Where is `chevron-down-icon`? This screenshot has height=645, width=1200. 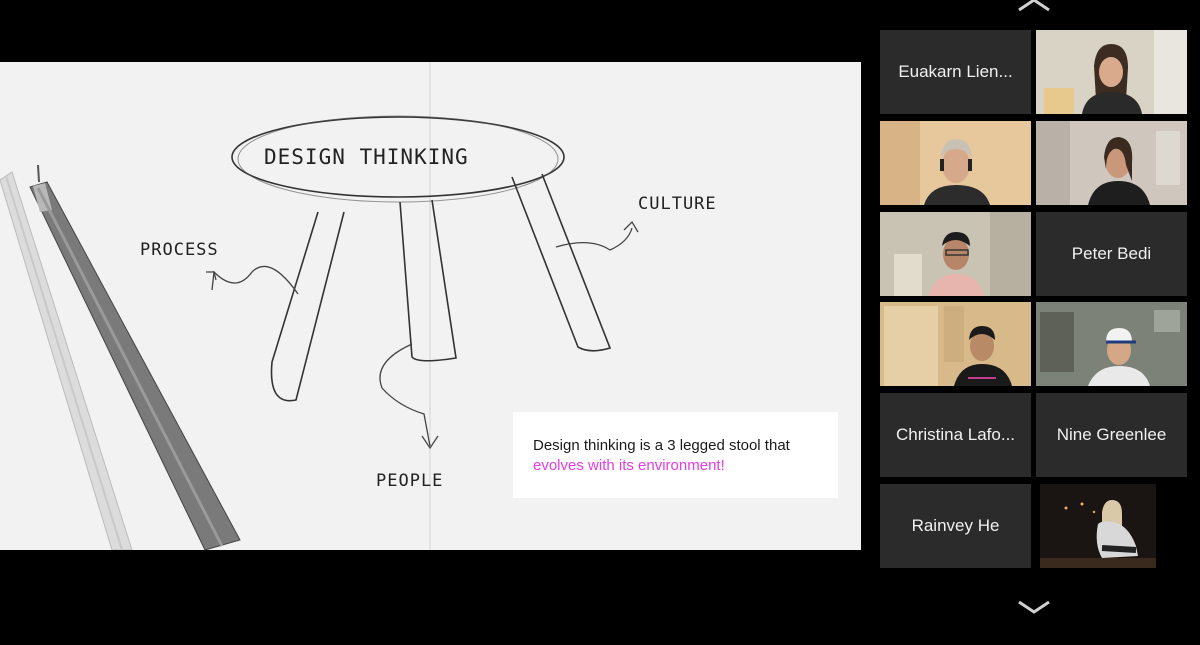 chevron-down-icon is located at coordinates (1034, 607).